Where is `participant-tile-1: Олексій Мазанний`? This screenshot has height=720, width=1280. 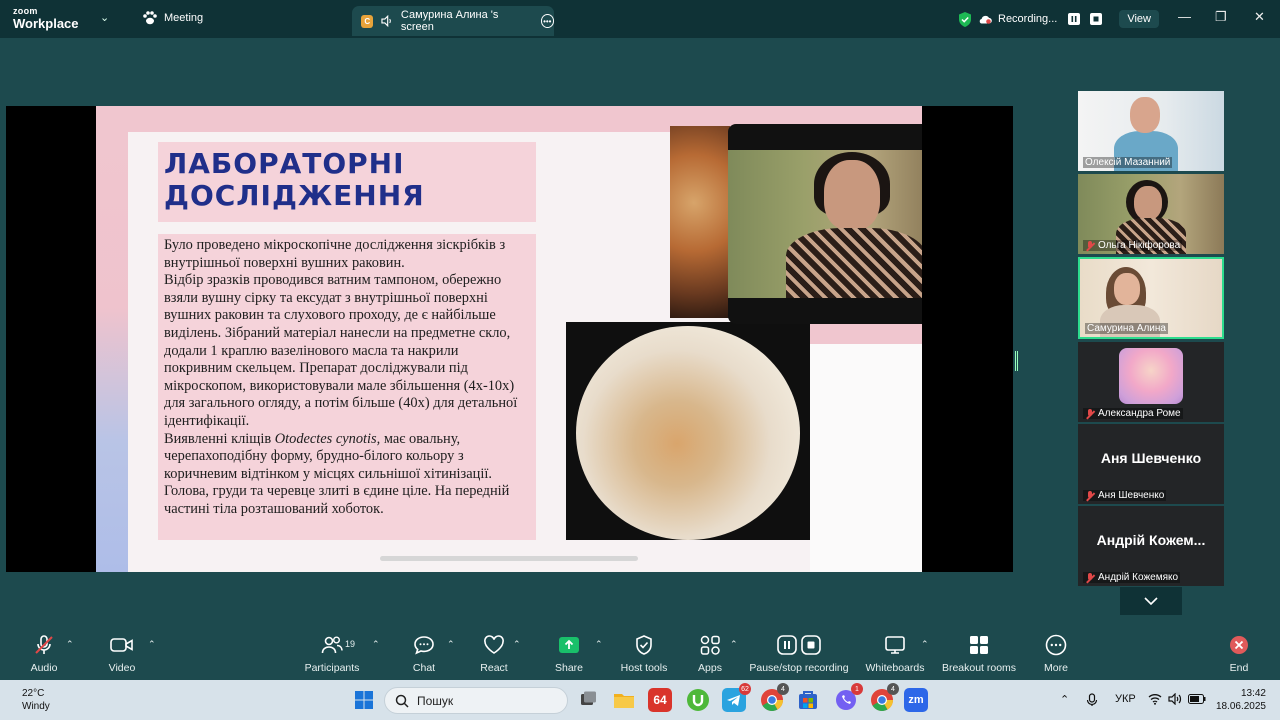
participant-tile-1: Олексій Мазанний is located at coordinates (1151, 131).